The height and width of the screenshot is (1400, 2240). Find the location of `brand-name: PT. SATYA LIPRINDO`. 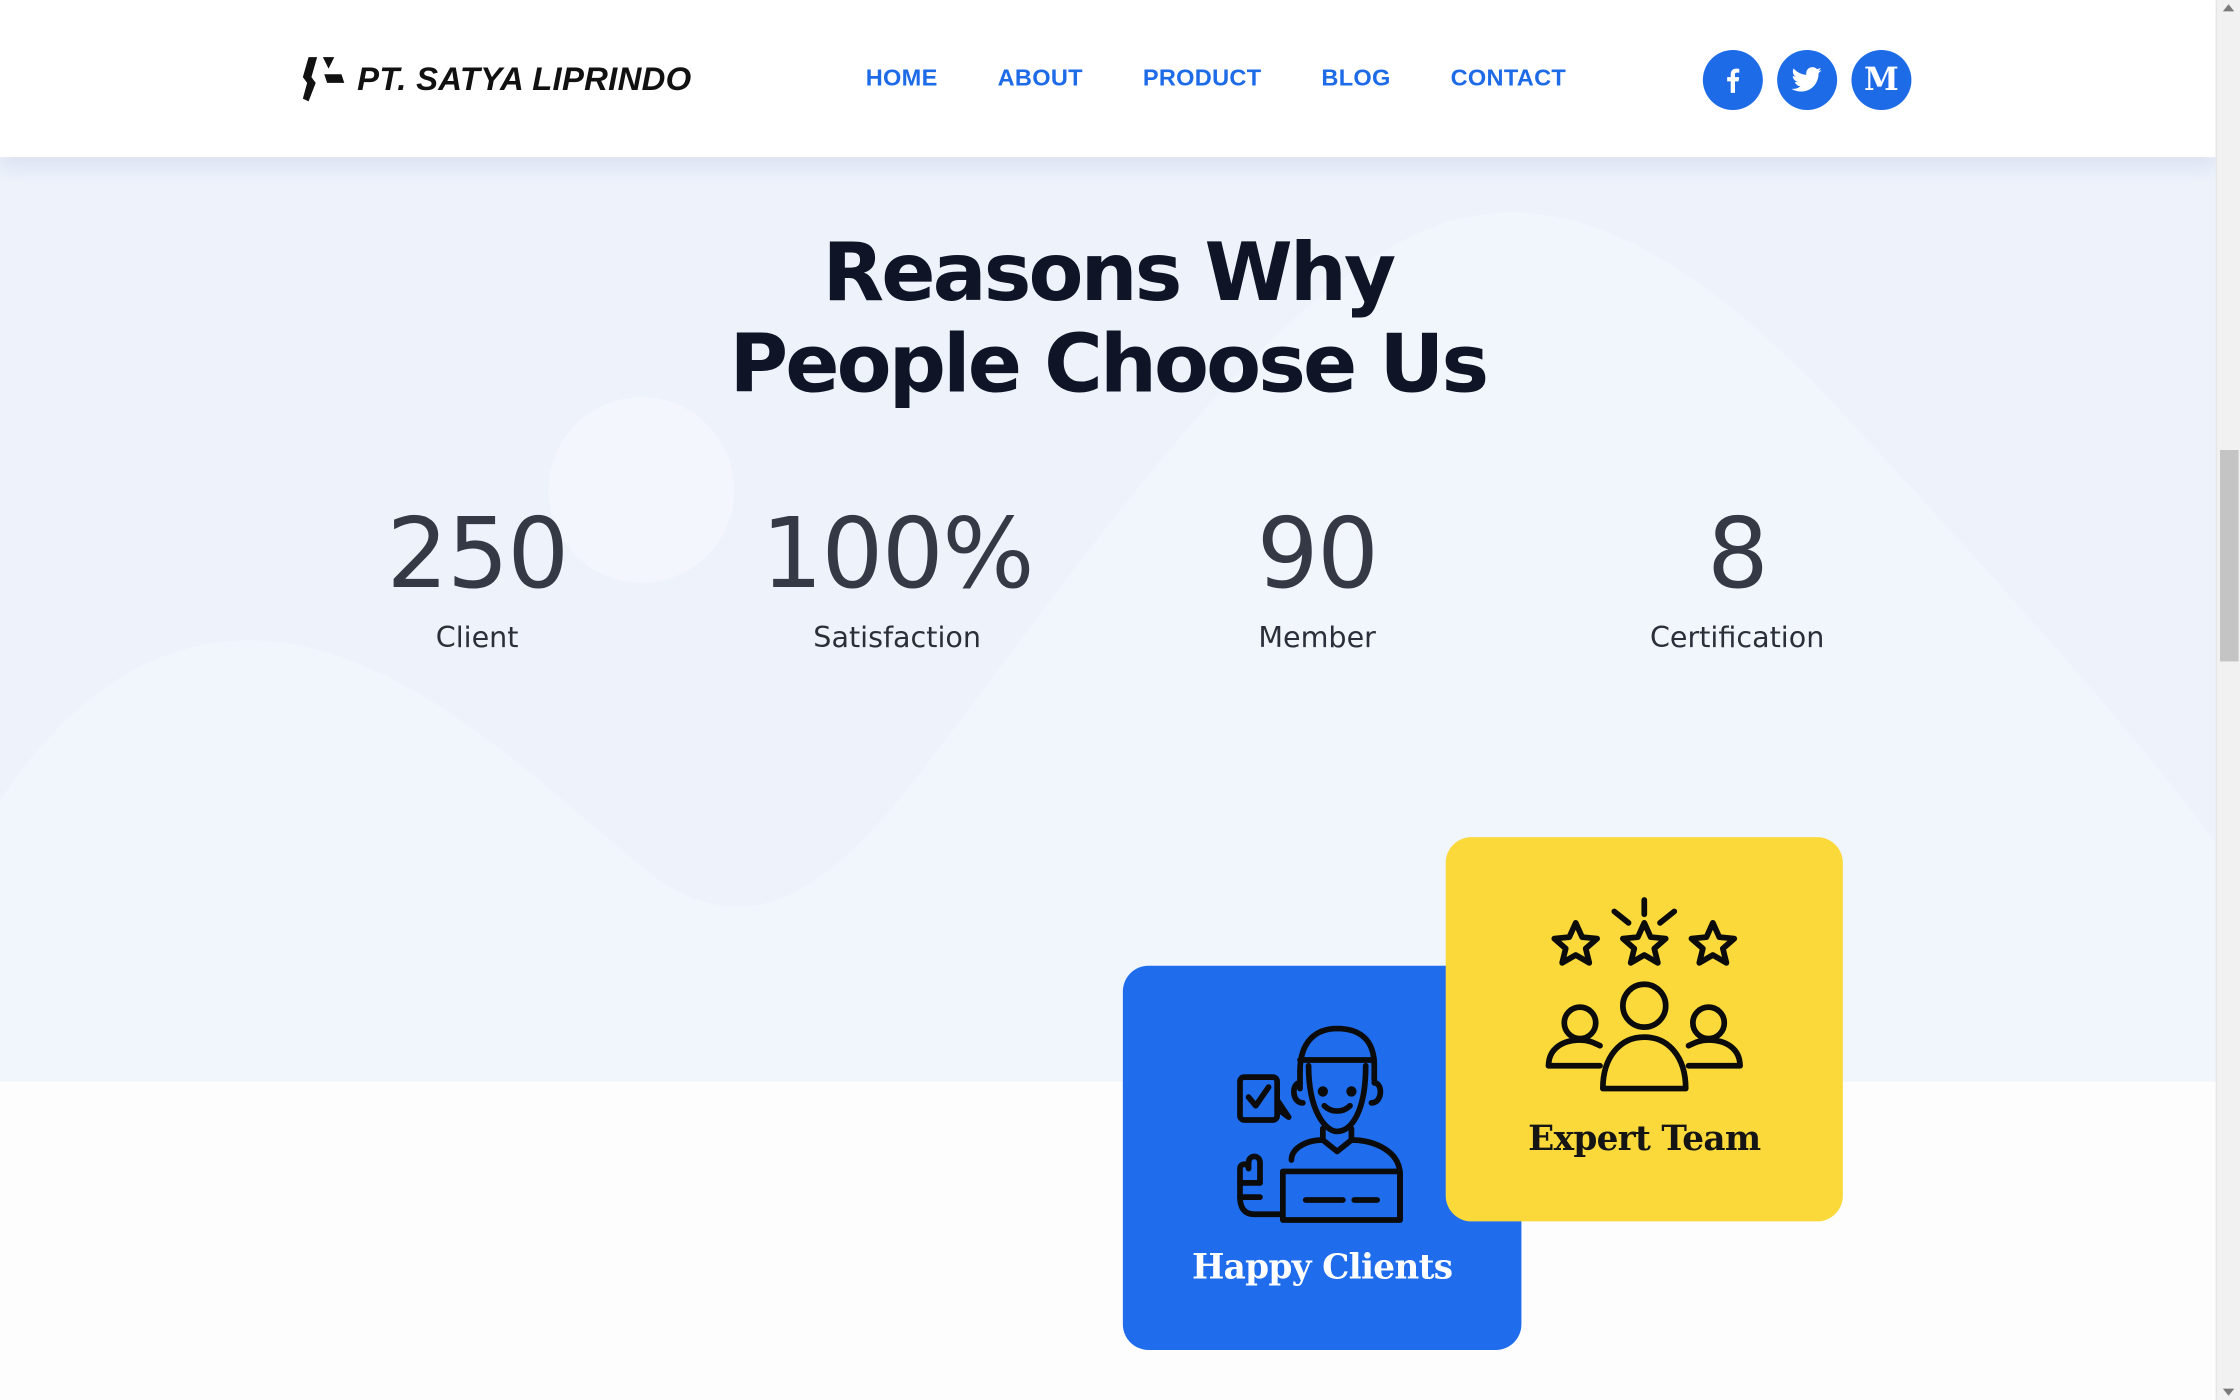

brand-name: PT. SATYA LIPRINDO is located at coordinates (524, 78).